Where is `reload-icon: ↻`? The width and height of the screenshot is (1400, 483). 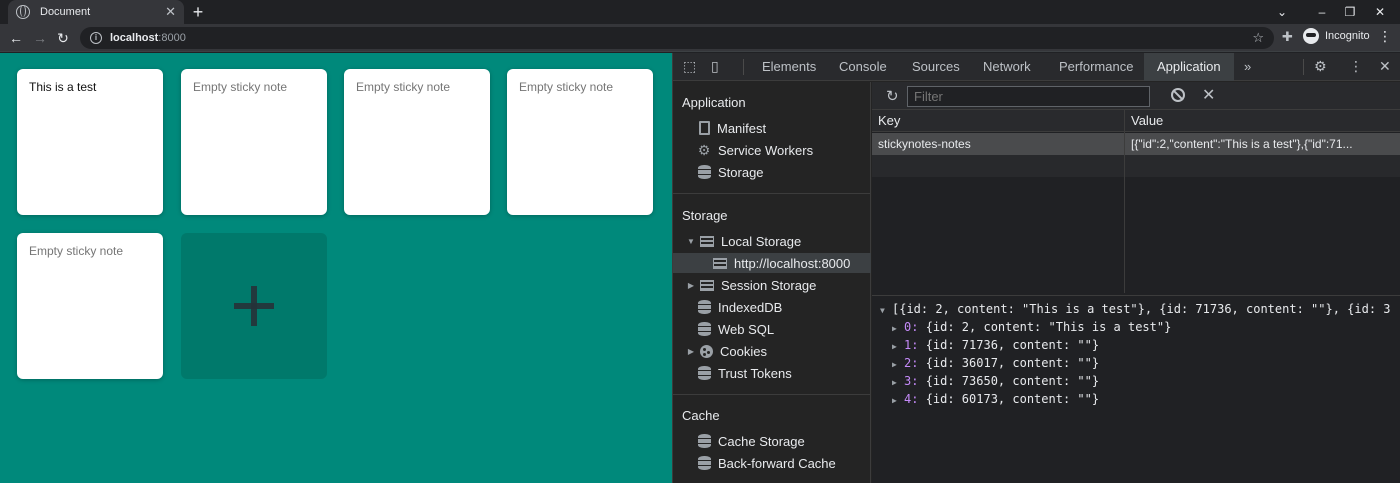 reload-icon: ↻ is located at coordinates (63, 38).